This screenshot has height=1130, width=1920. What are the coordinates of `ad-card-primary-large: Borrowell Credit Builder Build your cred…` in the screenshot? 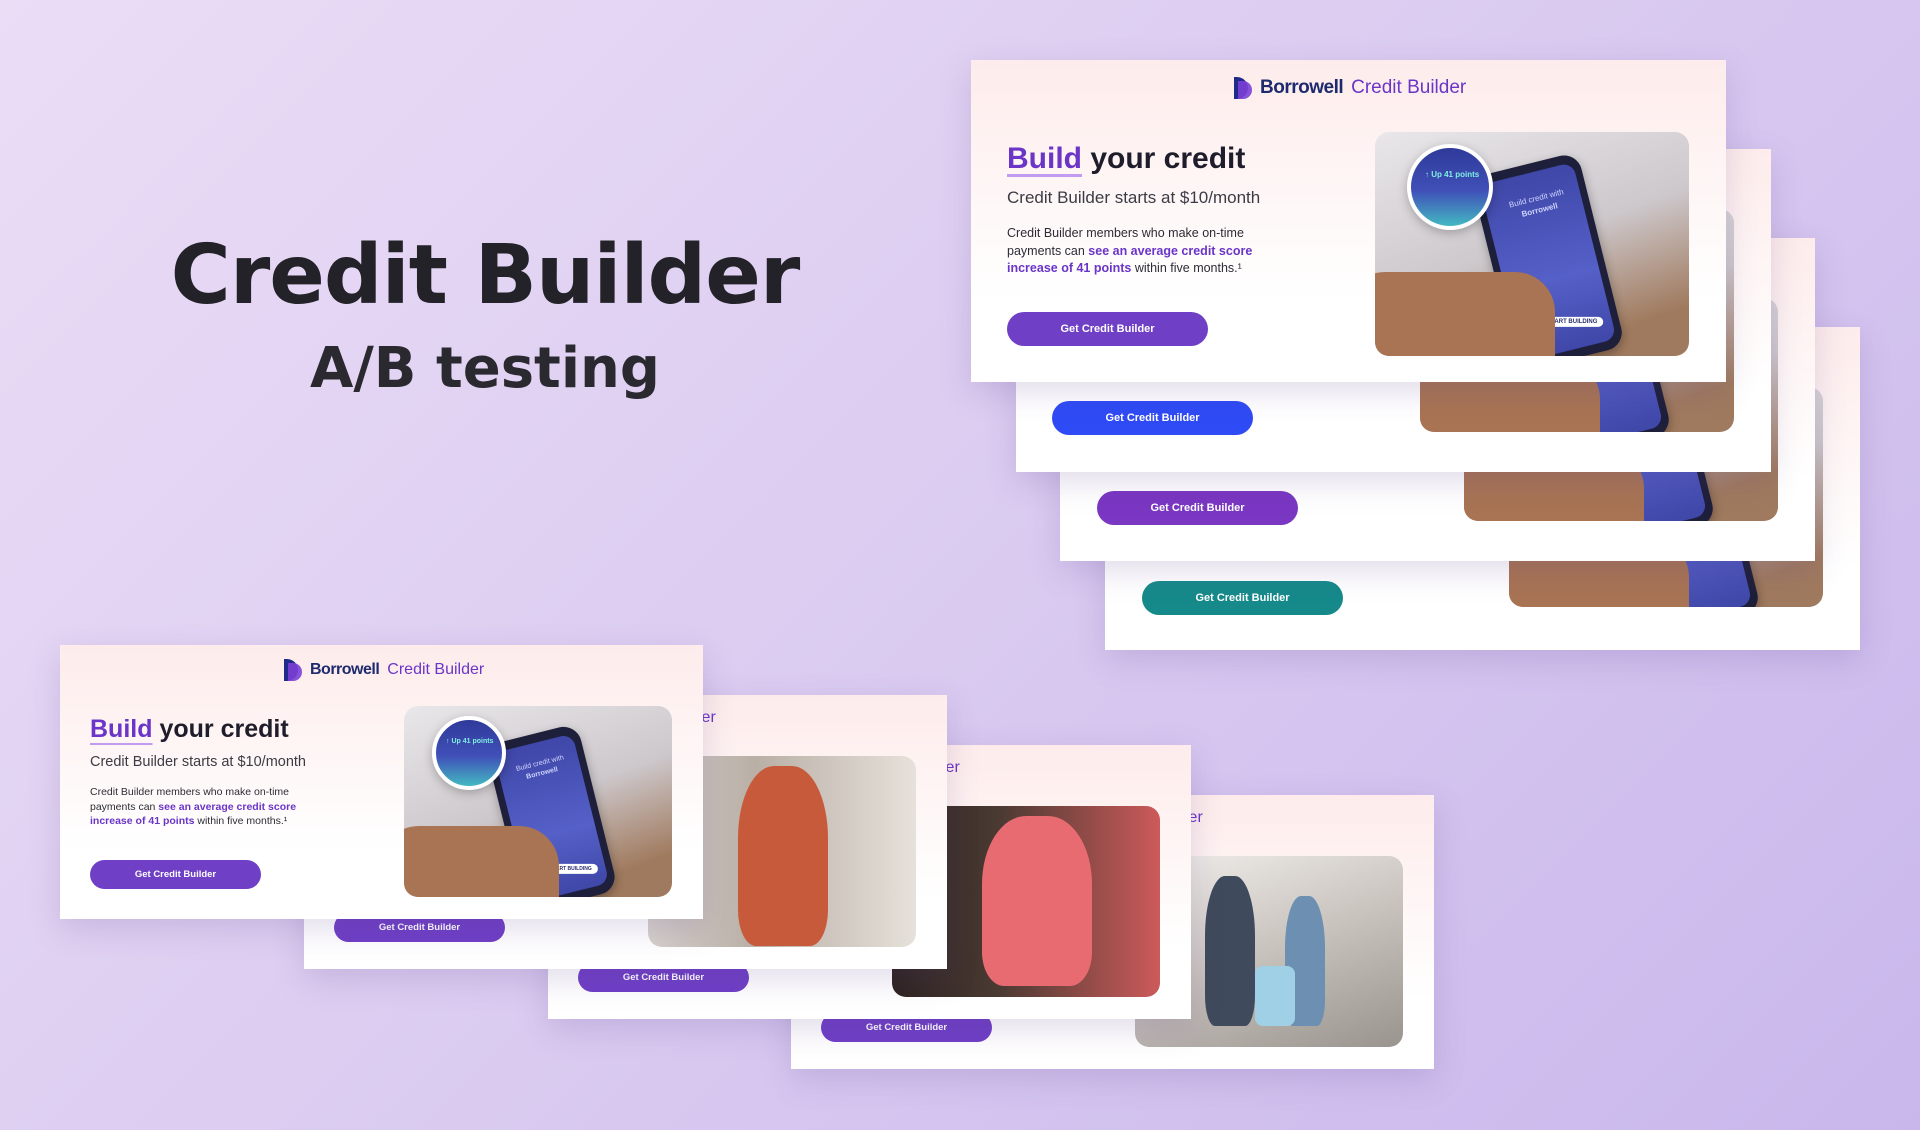 It's located at (1348, 221).